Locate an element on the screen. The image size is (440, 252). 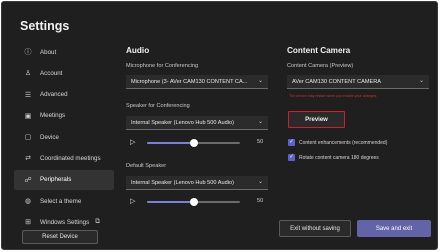
default-speaker-volume-slider is located at coordinates (193, 202).